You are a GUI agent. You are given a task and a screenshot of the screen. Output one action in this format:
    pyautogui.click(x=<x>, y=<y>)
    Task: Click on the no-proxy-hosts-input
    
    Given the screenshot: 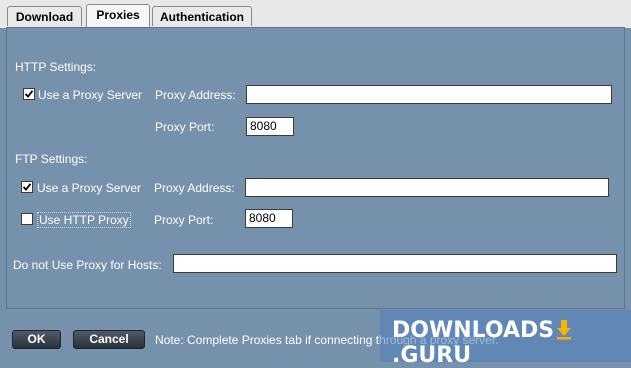 What is the action you would take?
    pyautogui.click(x=395, y=263)
    